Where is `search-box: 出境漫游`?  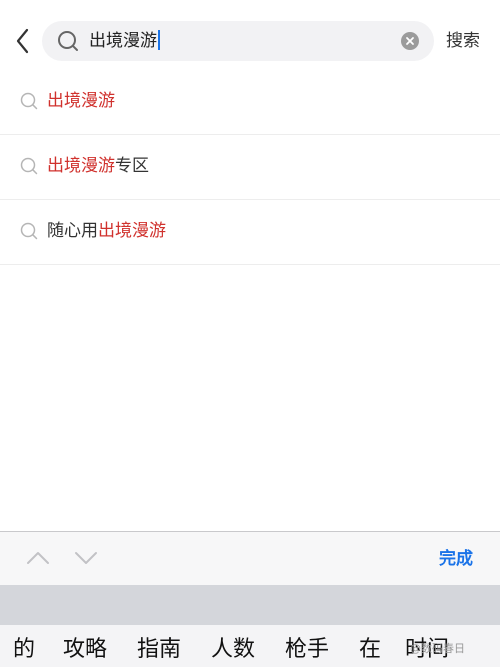
search-box: 出境漫游 is located at coordinates (238, 41).